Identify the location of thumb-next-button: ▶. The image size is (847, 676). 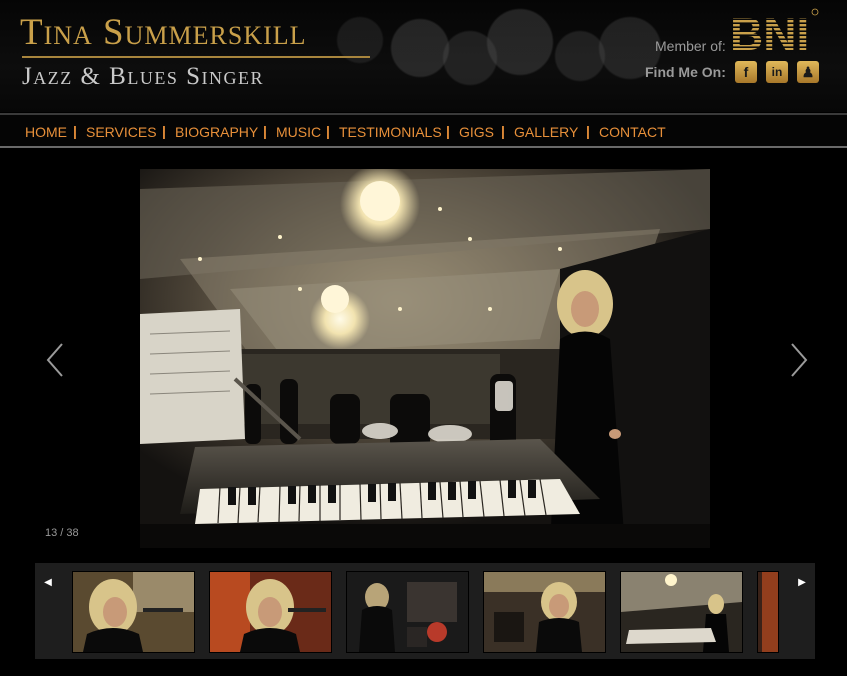
(802, 611).